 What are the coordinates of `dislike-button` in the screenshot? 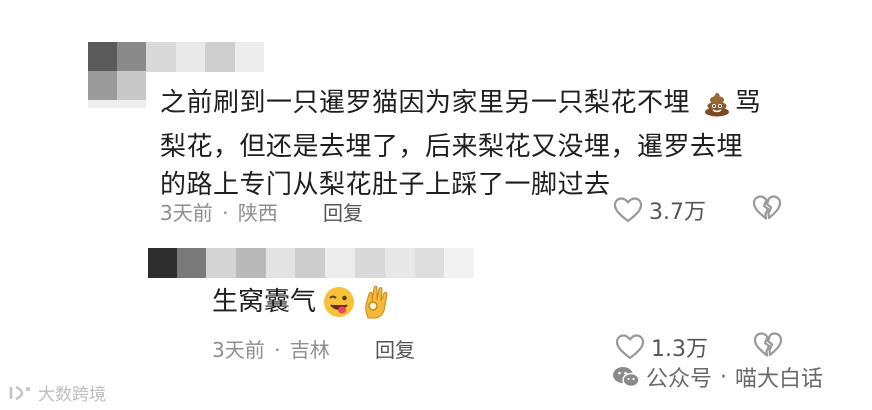 It's located at (767, 210).